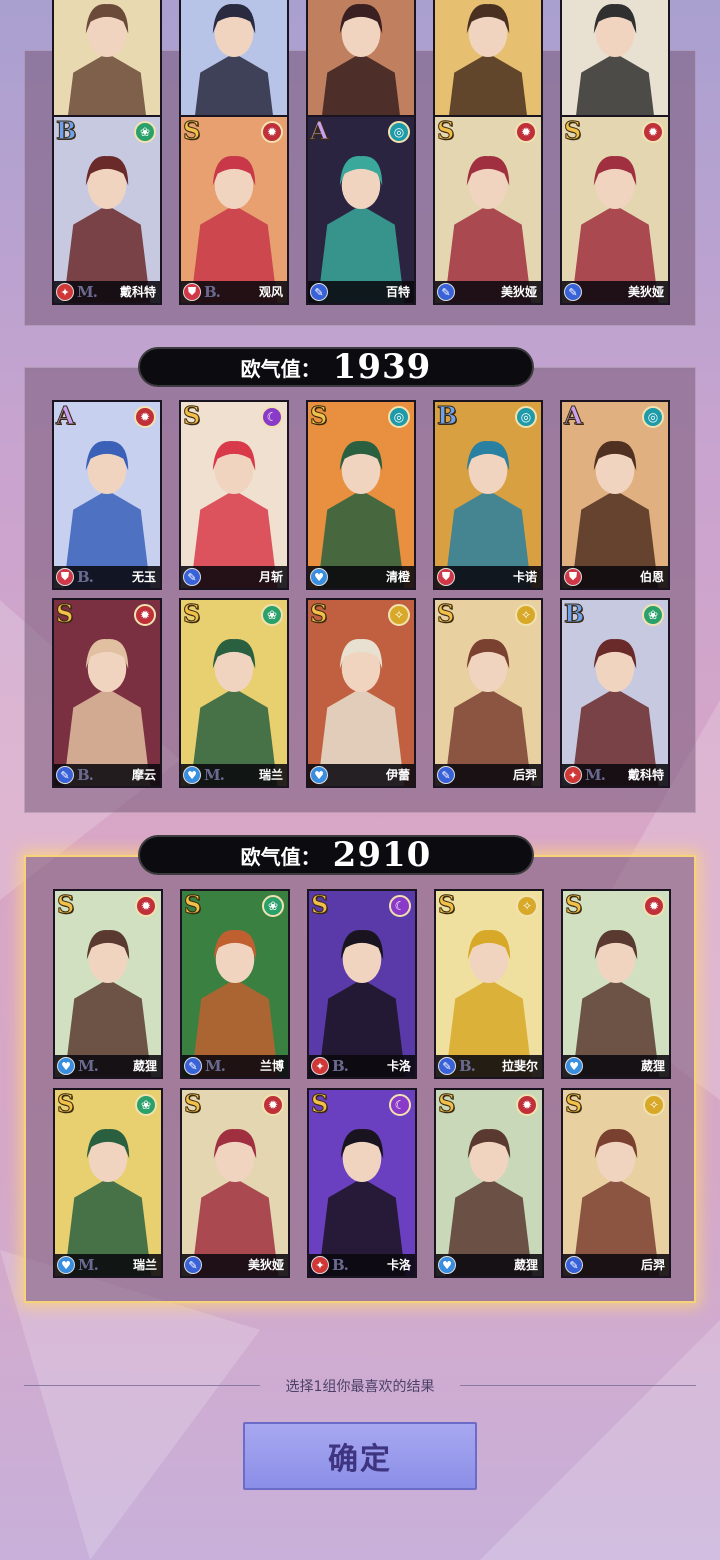 The image size is (720, 1560). Describe the element at coordinates (645, 775) in the screenshot. I see `character-name: 戴科特` at that location.